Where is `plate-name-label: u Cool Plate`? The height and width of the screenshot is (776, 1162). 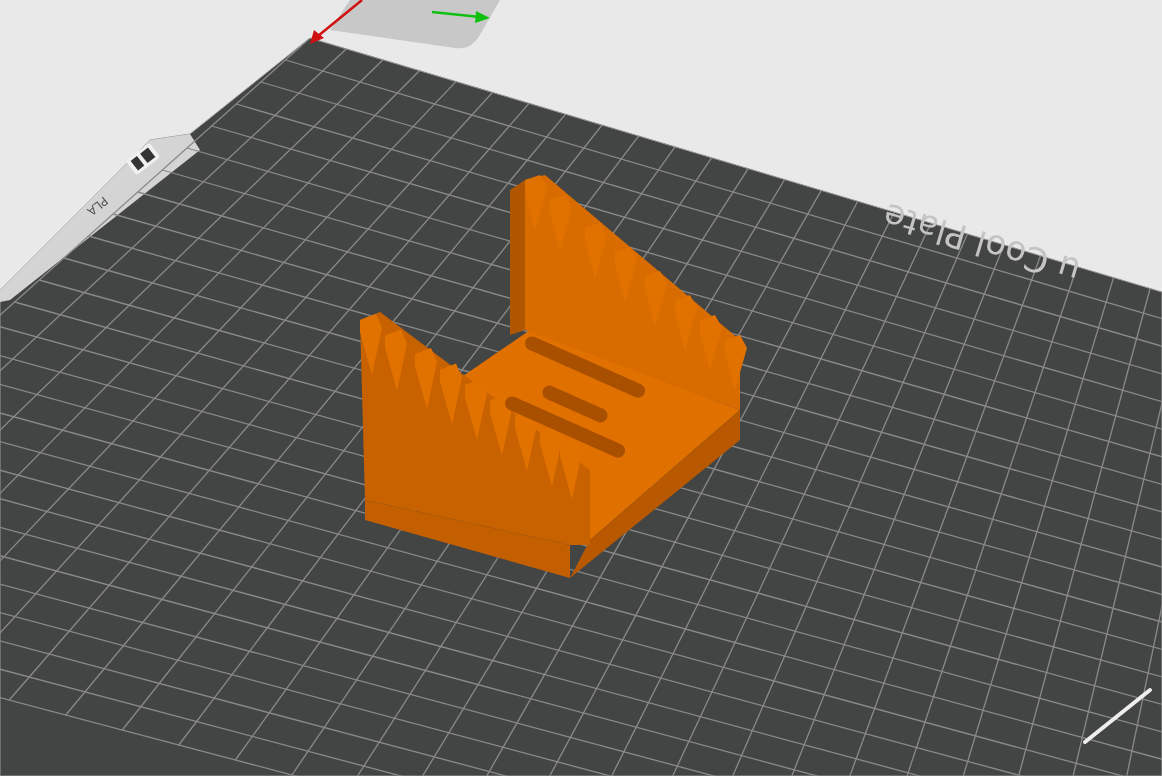
plate-name-label: u Cool Plate is located at coordinates (981, 243).